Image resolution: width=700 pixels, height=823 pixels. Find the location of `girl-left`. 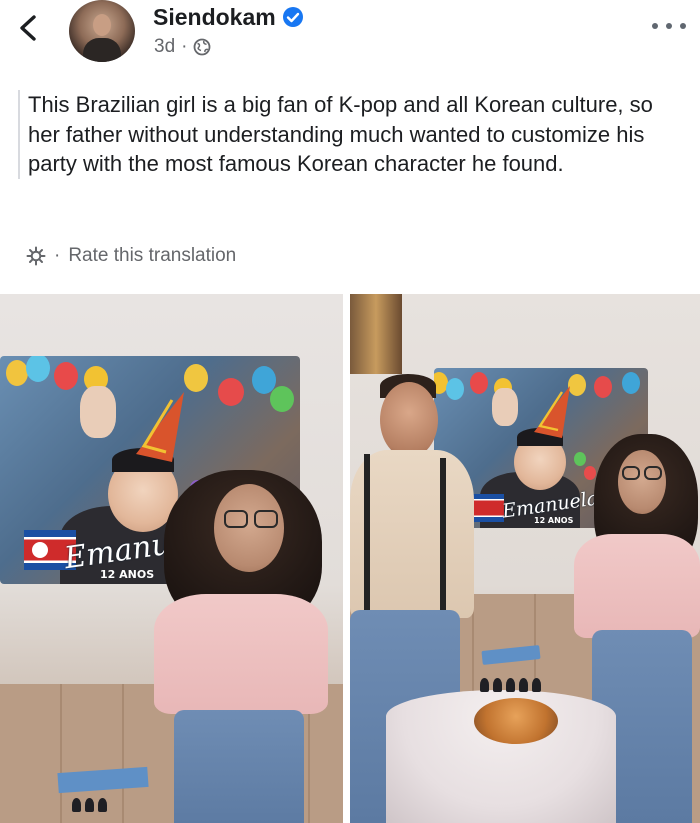

girl-left is located at coordinates (245, 643).